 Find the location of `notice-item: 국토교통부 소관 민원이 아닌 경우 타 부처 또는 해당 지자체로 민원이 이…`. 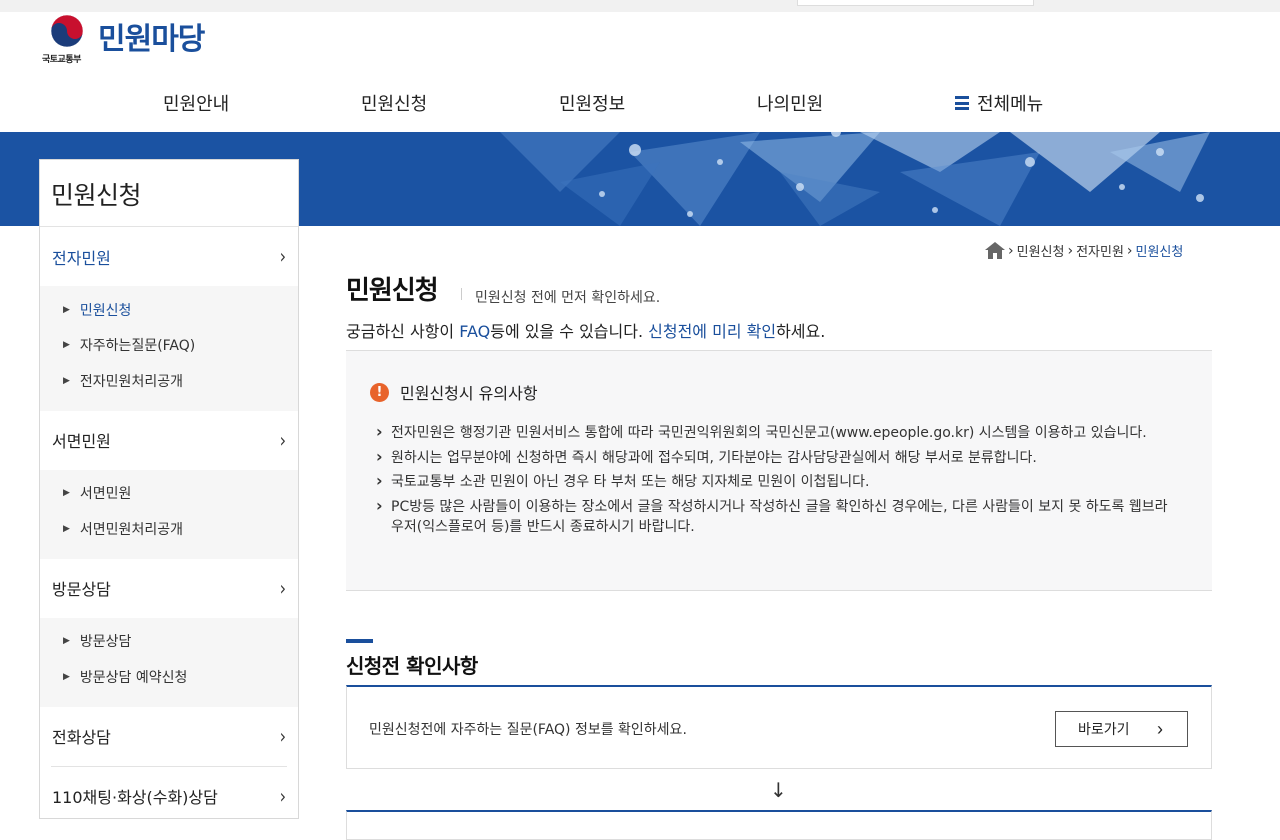

notice-item: 국토교통부 소관 민원이 아닌 경우 타 부처 또는 해당 지자체로 민원이 이… is located at coordinates (776, 481).